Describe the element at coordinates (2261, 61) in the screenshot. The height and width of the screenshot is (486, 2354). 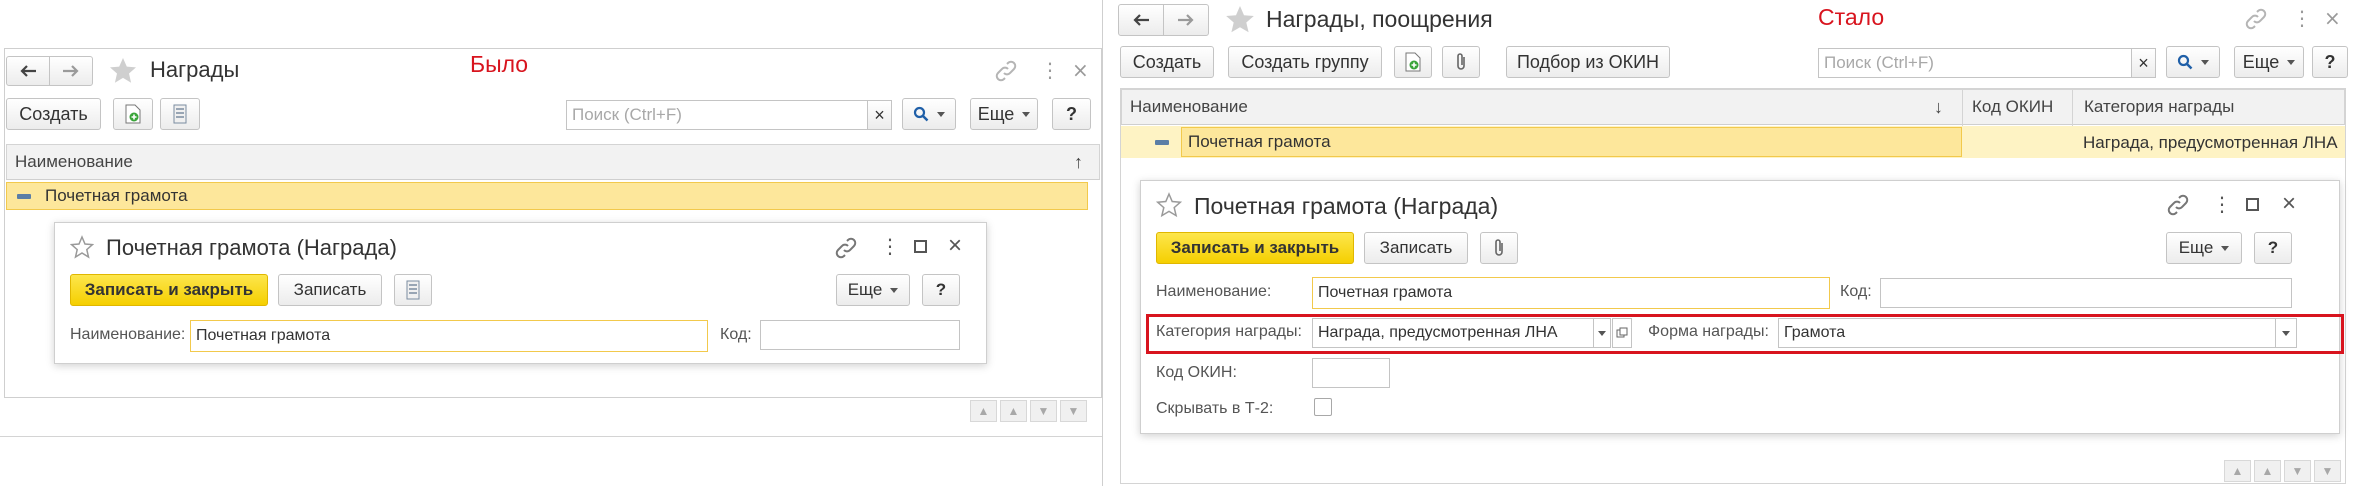
I see `right-more-label: Еще` at that location.